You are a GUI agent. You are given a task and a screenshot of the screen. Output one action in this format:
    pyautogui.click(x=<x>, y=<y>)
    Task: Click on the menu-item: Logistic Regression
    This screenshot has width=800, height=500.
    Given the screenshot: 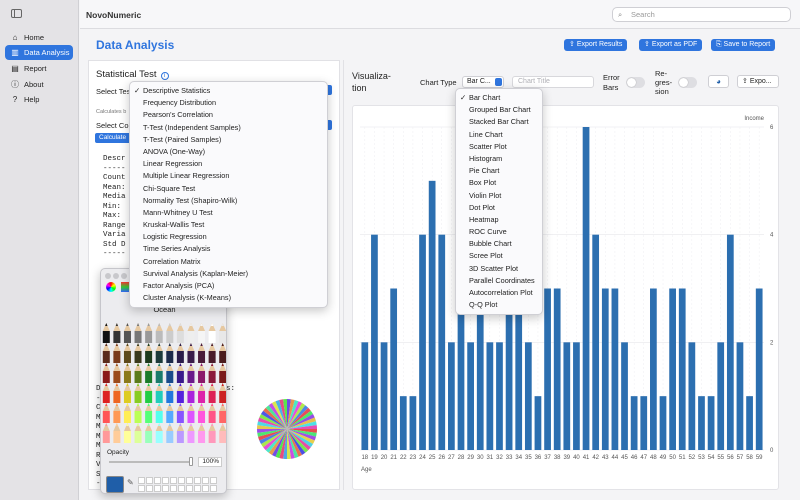 What is the action you would take?
    pyautogui.click(x=228, y=237)
    